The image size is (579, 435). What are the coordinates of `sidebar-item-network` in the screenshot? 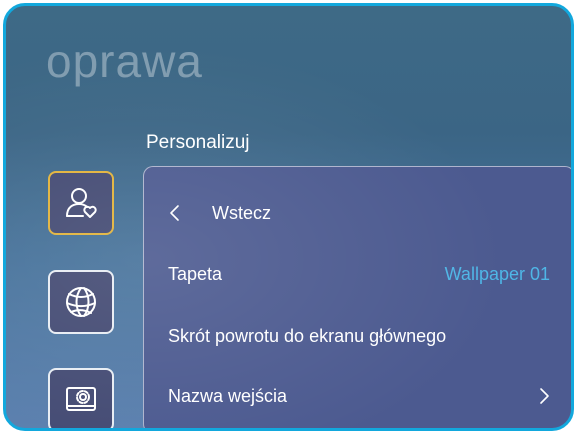 It's located at (81, 302).